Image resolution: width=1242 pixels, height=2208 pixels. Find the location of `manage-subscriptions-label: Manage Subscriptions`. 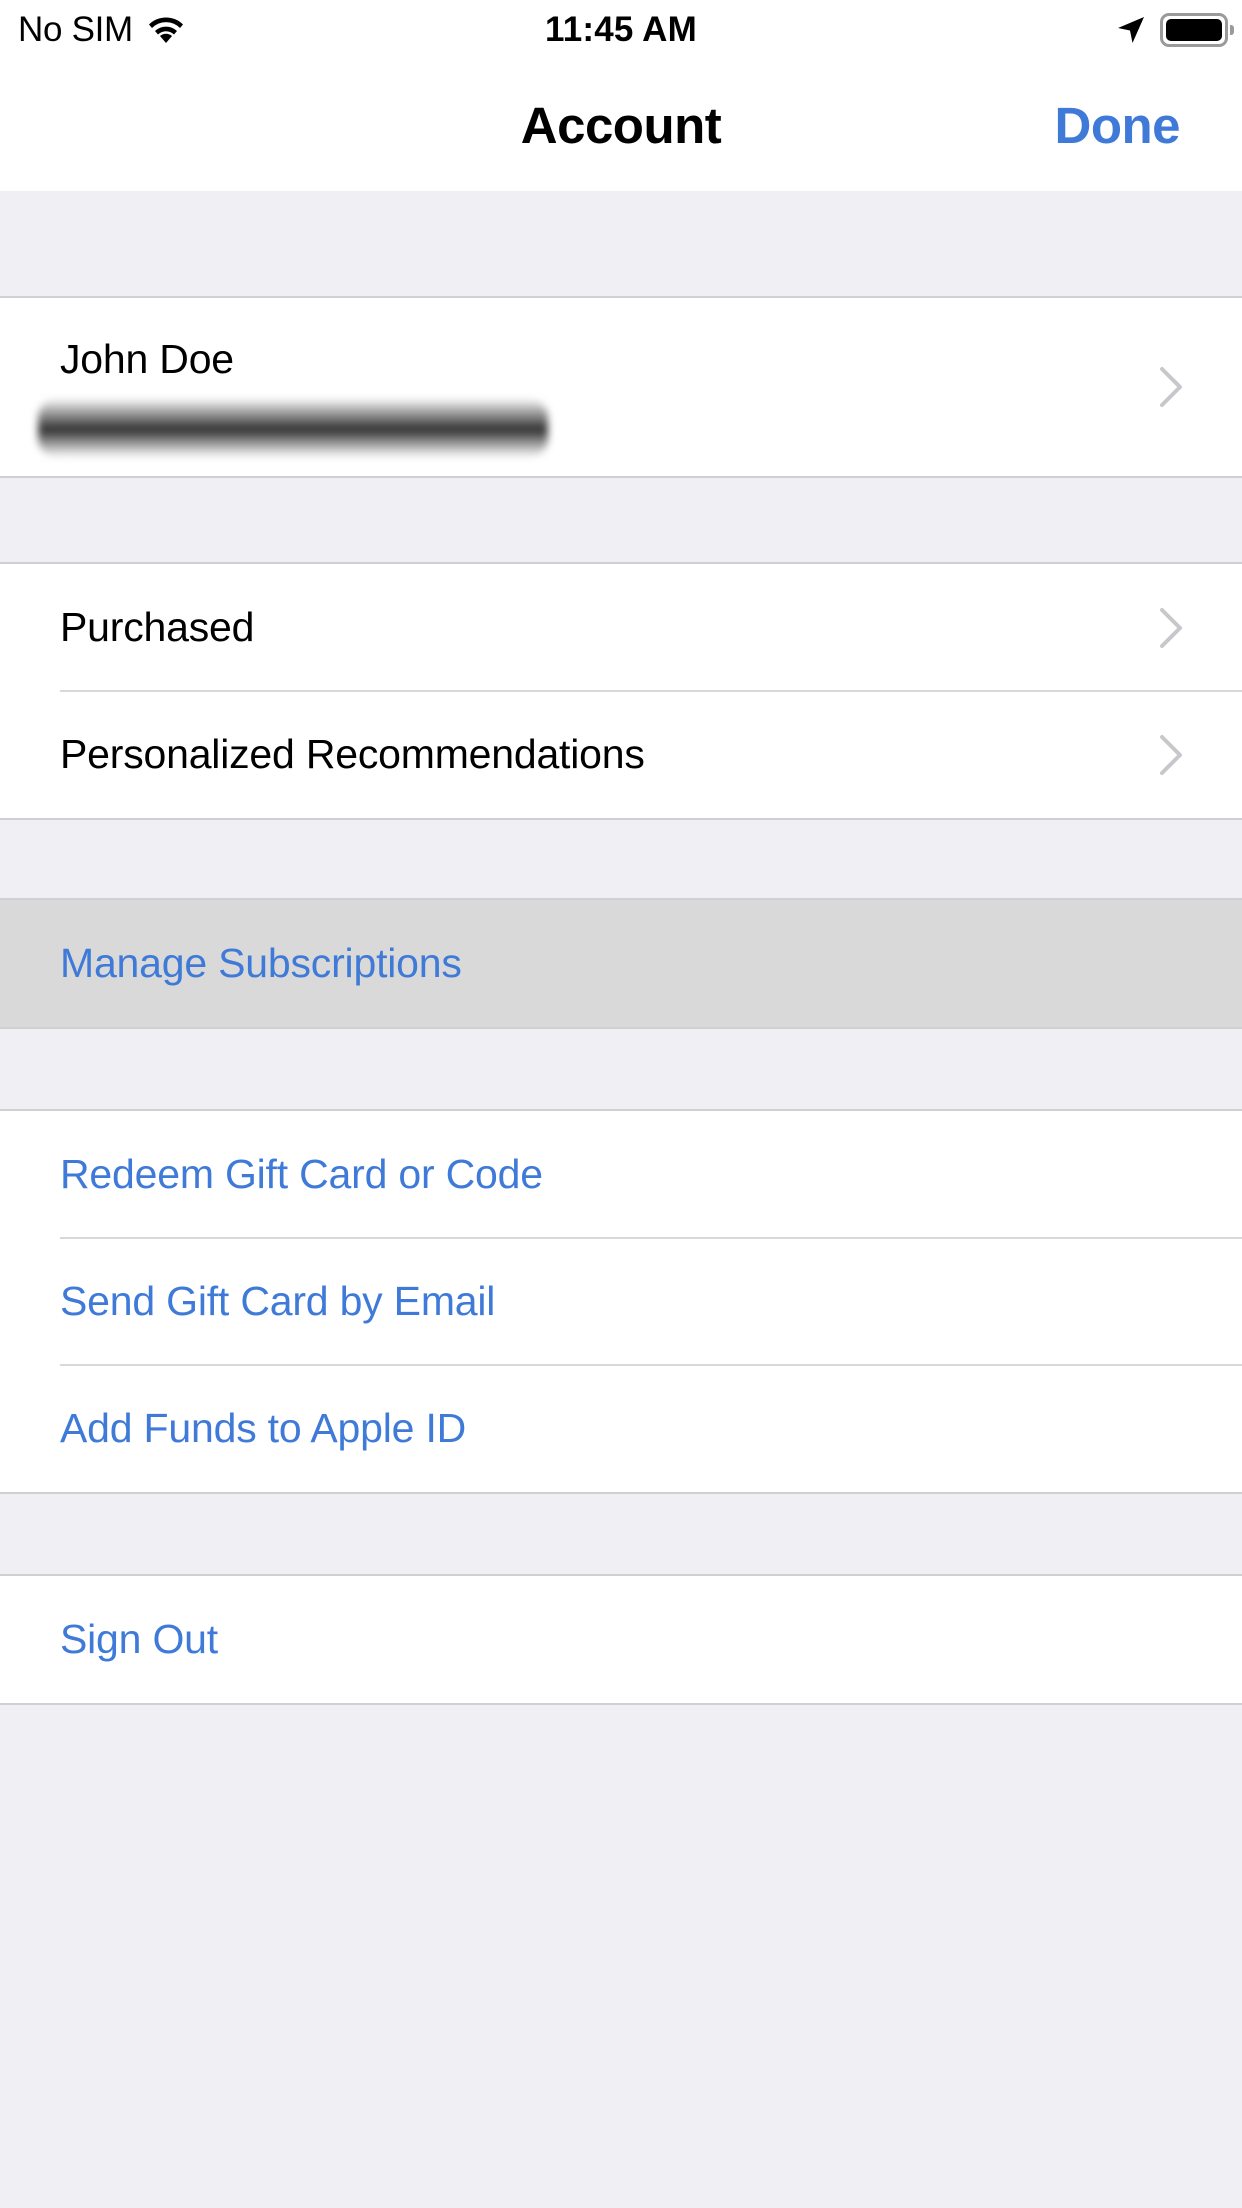

manage-subscriptions-label: Manage Subscriptions is located at coordinates (261, 963).